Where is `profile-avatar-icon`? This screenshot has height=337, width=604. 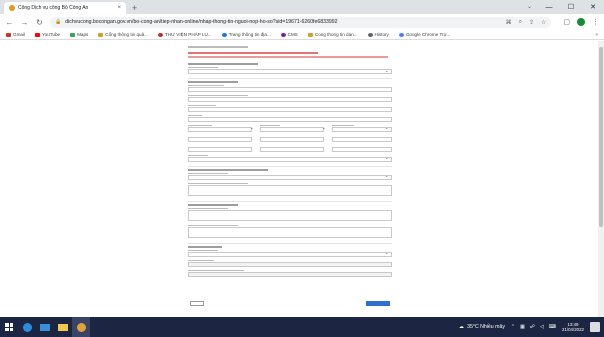
profile-avatar-icon is located at coordinates (581, 22).